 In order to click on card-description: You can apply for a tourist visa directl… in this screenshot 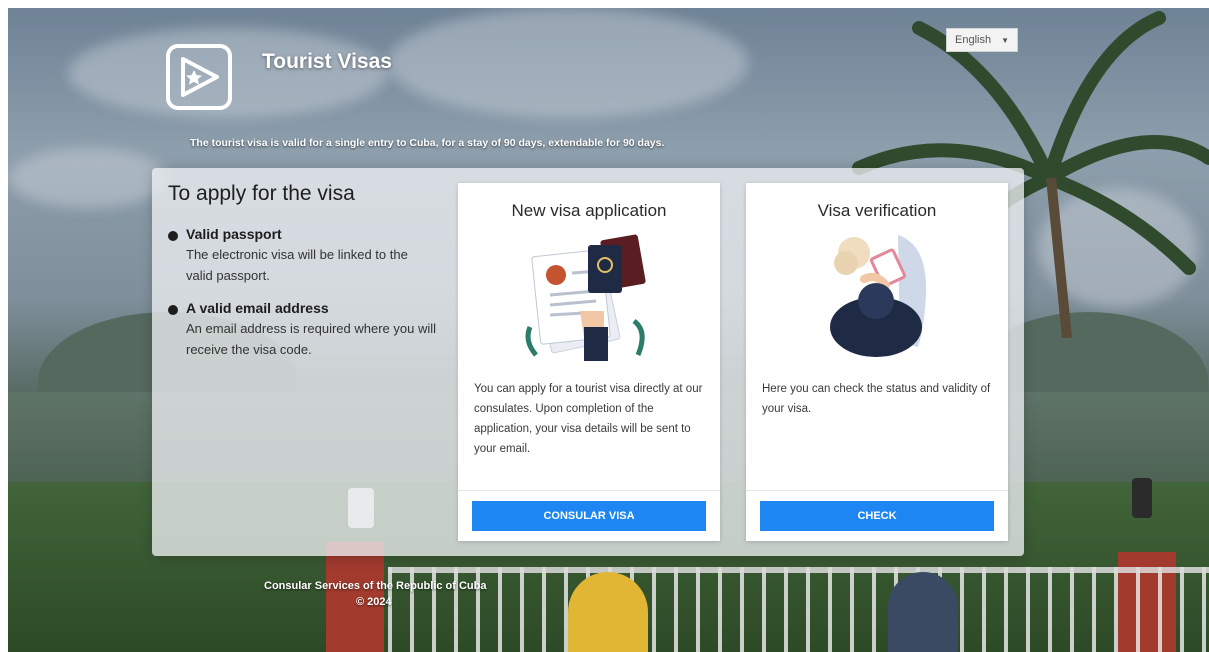, I will do `click(588, 419)`.